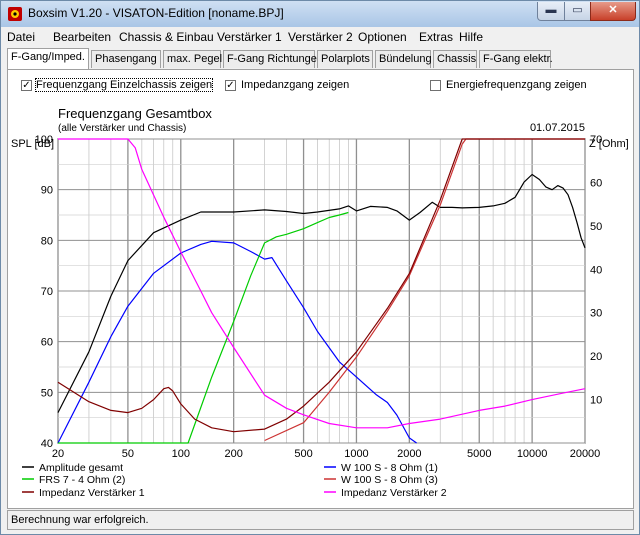 The width and height of the screenshot is (640, 535). I want to click on y-tick-label-right: 70, so click(596, 140).